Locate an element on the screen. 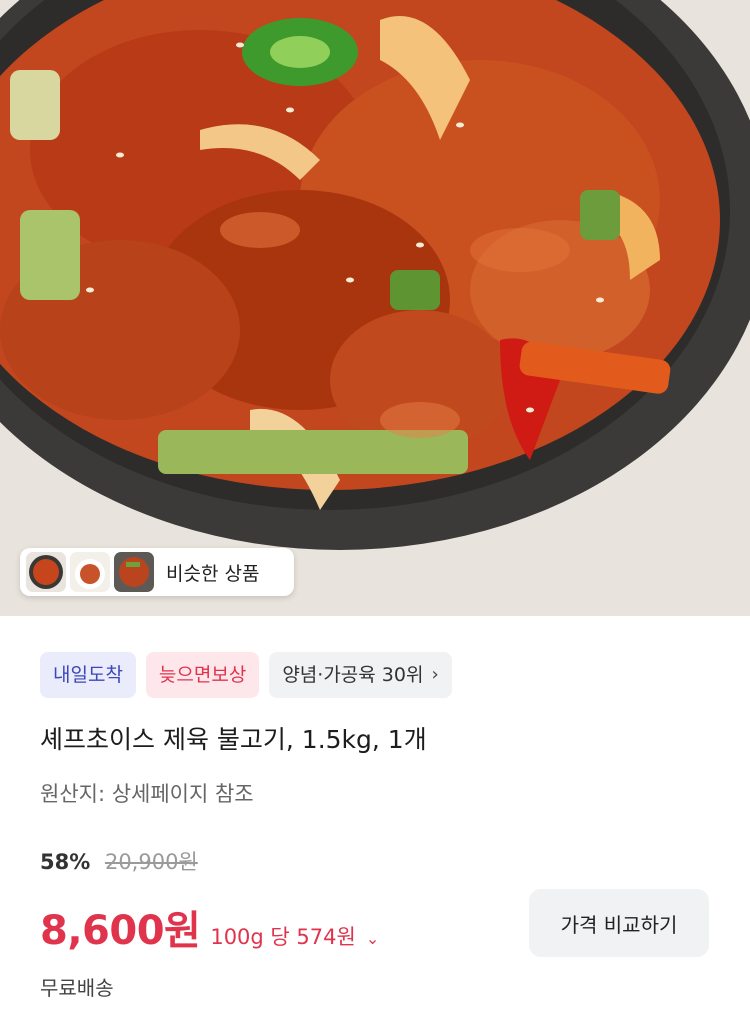  similar-products-button: 비슷한 상품 is located at coordinates (157, 572).